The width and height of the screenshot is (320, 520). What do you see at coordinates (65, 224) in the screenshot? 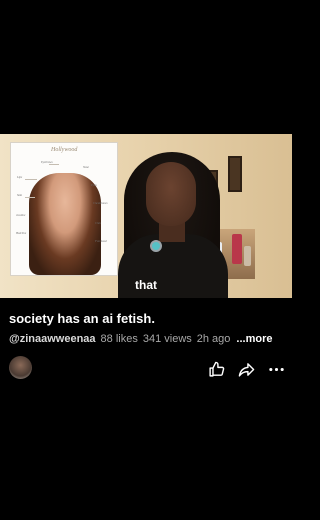
I see `card-portrait` at bounding box center [65, 224].